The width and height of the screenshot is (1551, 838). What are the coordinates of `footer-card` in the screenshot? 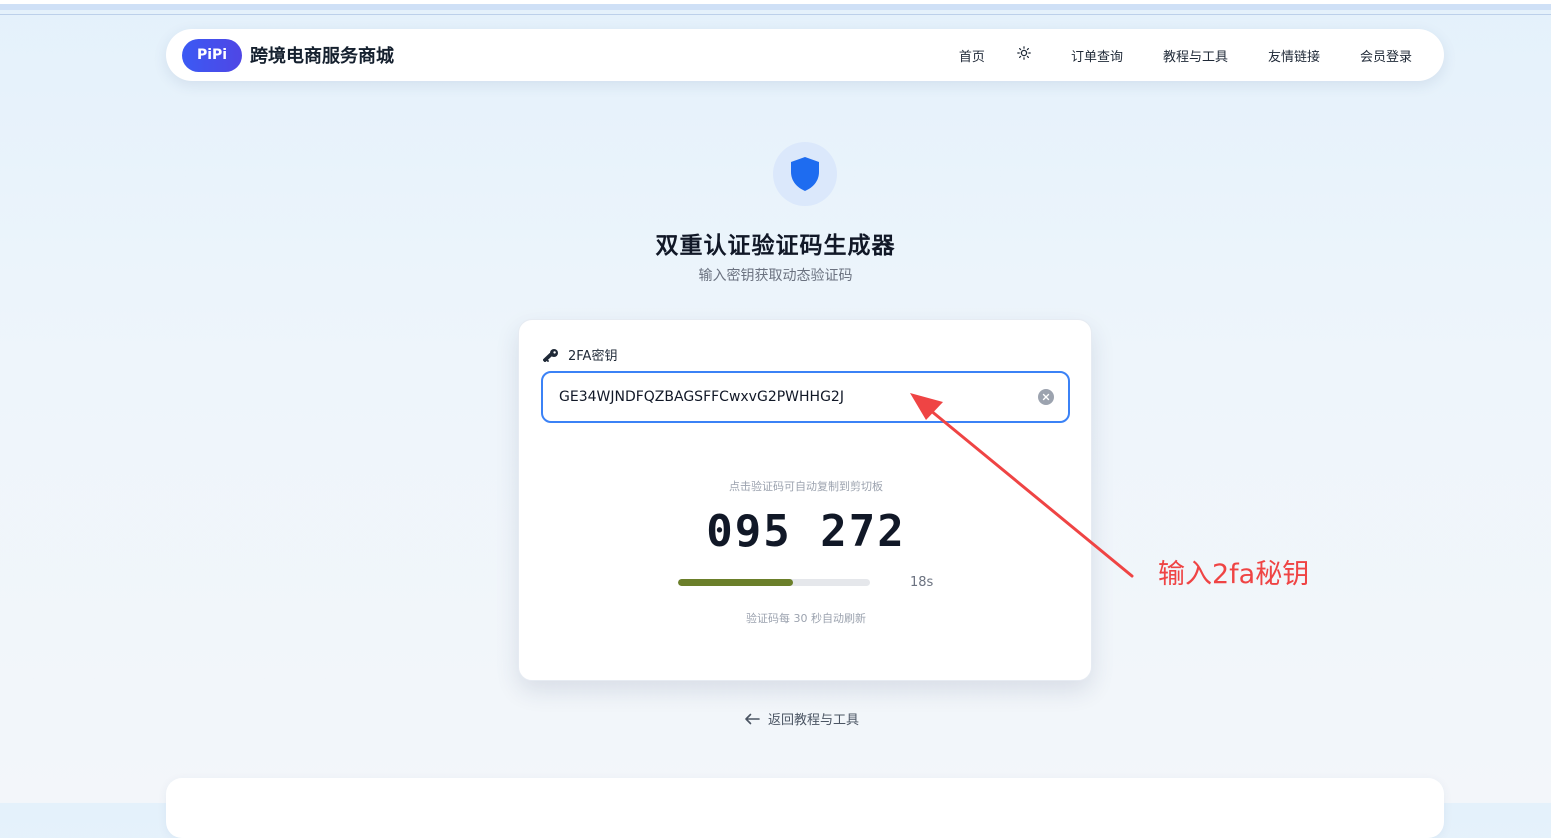 It's located at (805, 808).